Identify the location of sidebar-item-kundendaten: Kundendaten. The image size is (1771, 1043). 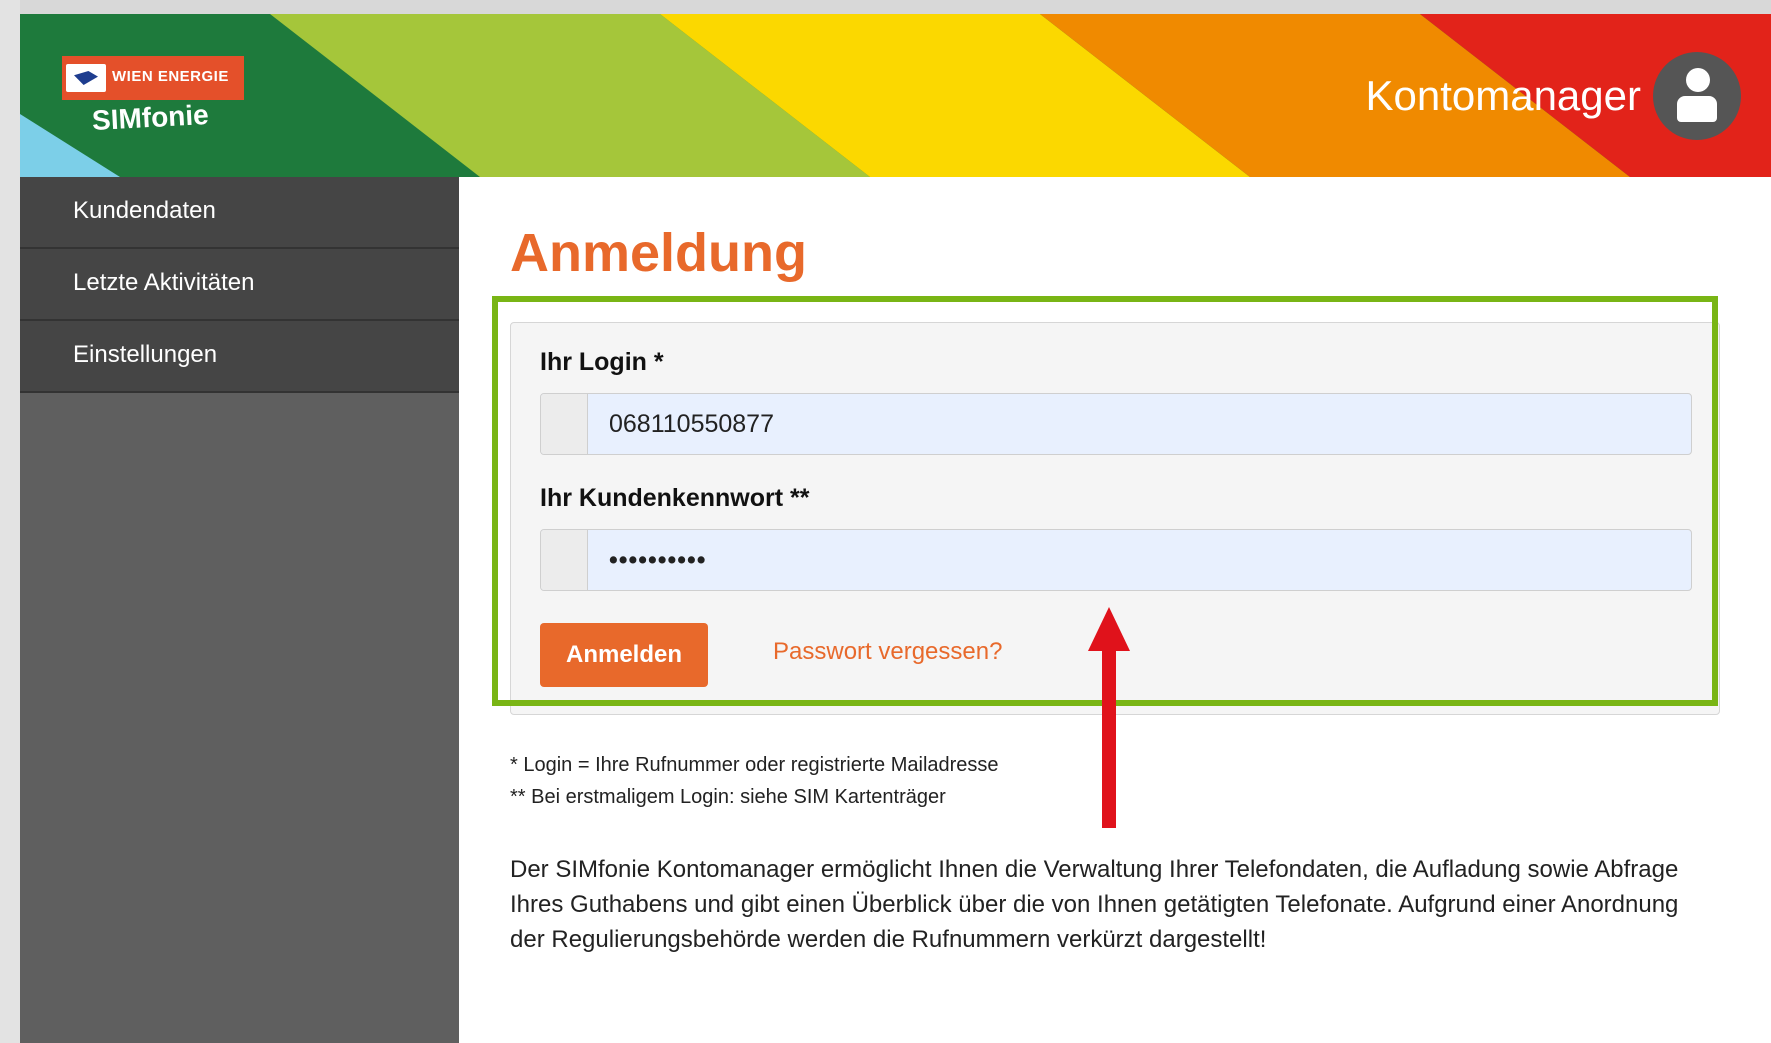
(239, 213).